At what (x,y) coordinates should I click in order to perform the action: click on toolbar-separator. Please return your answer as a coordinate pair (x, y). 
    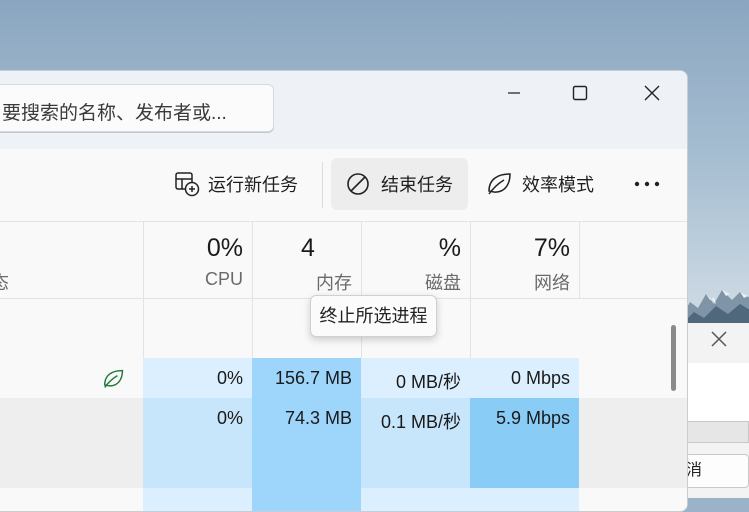
    Looking at the image, I should click on (322, 185).